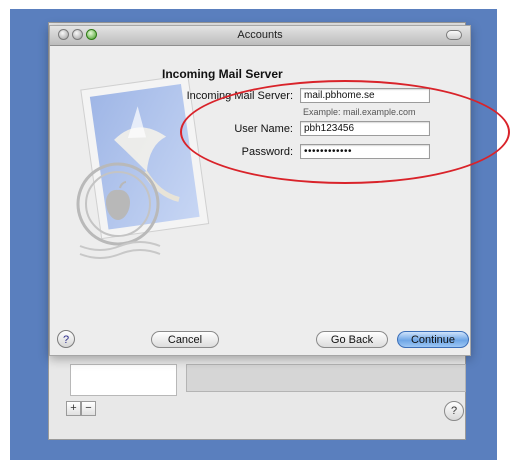  What do you see at coordinates (433, 339) in the screenshot?
I see `continue-button: Continue` at bounding box center [433, 339].